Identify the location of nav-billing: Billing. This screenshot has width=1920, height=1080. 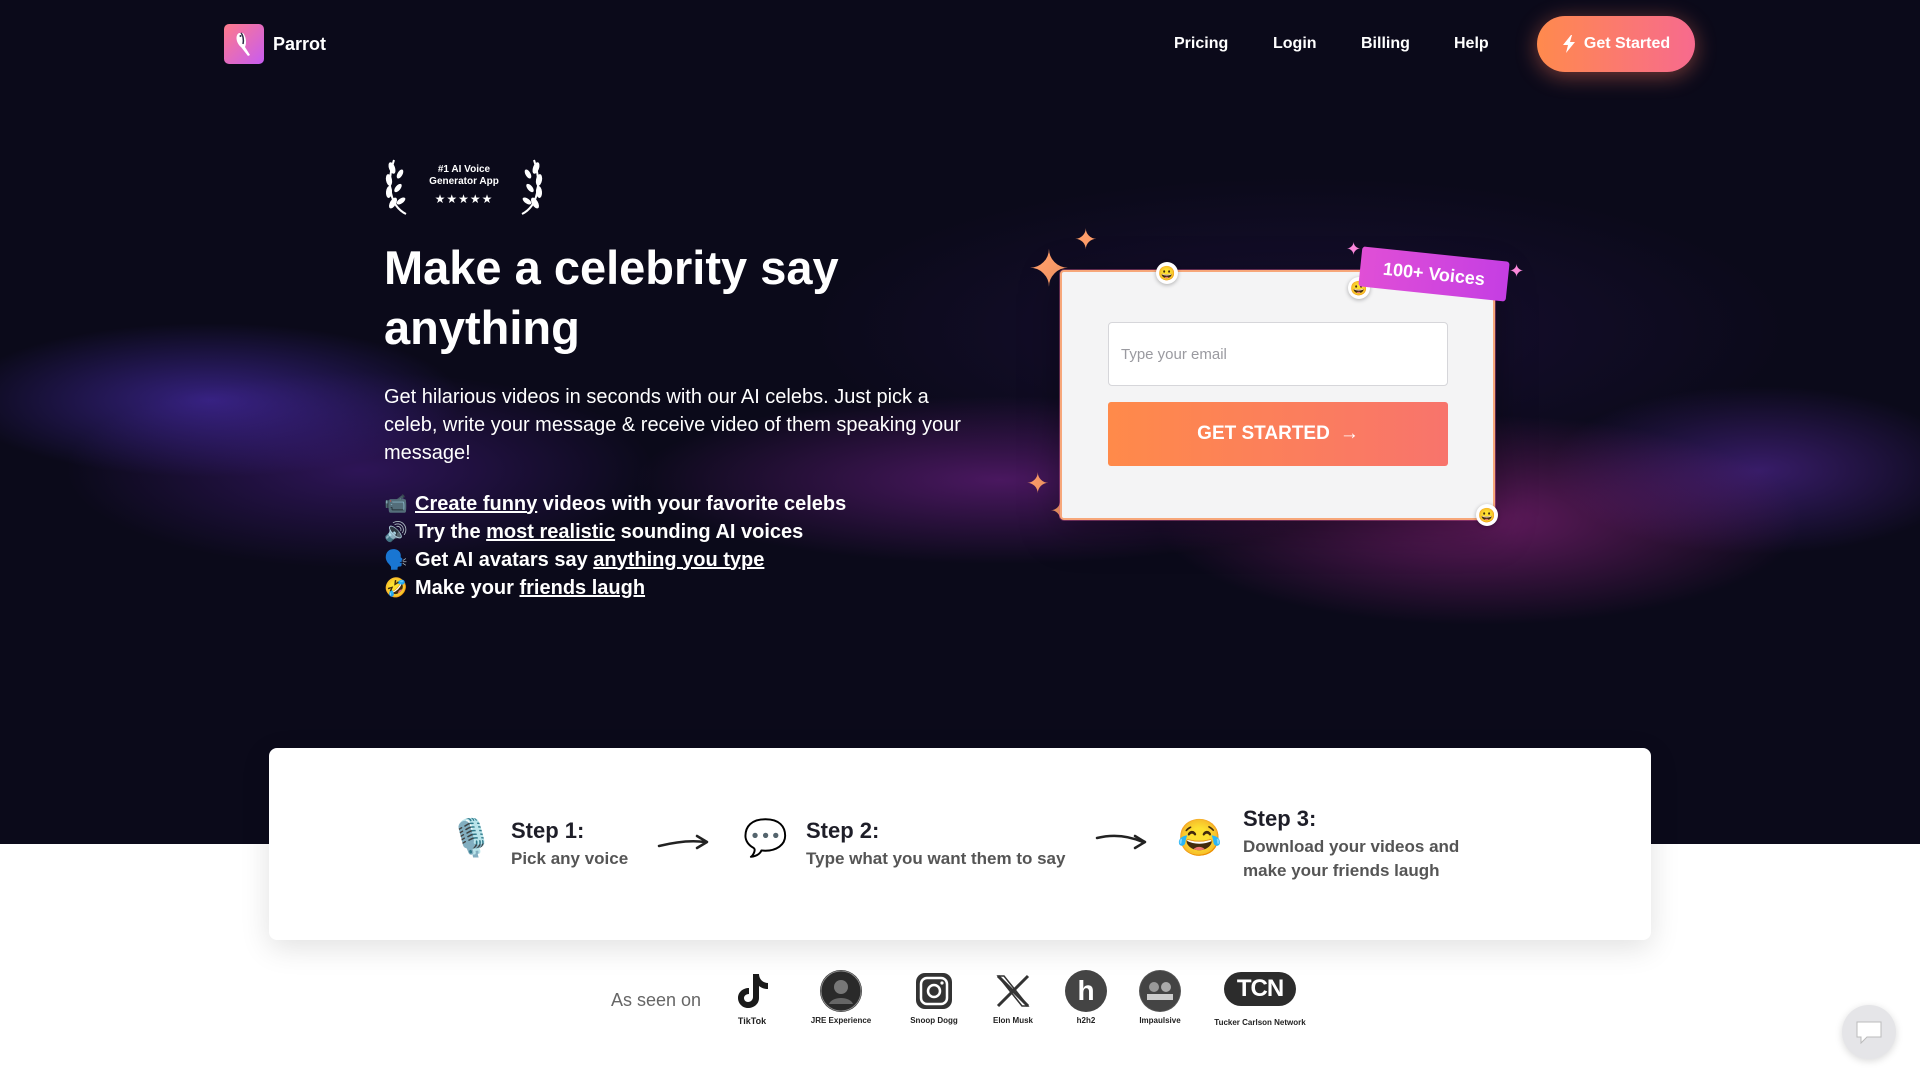
(1385, 44).